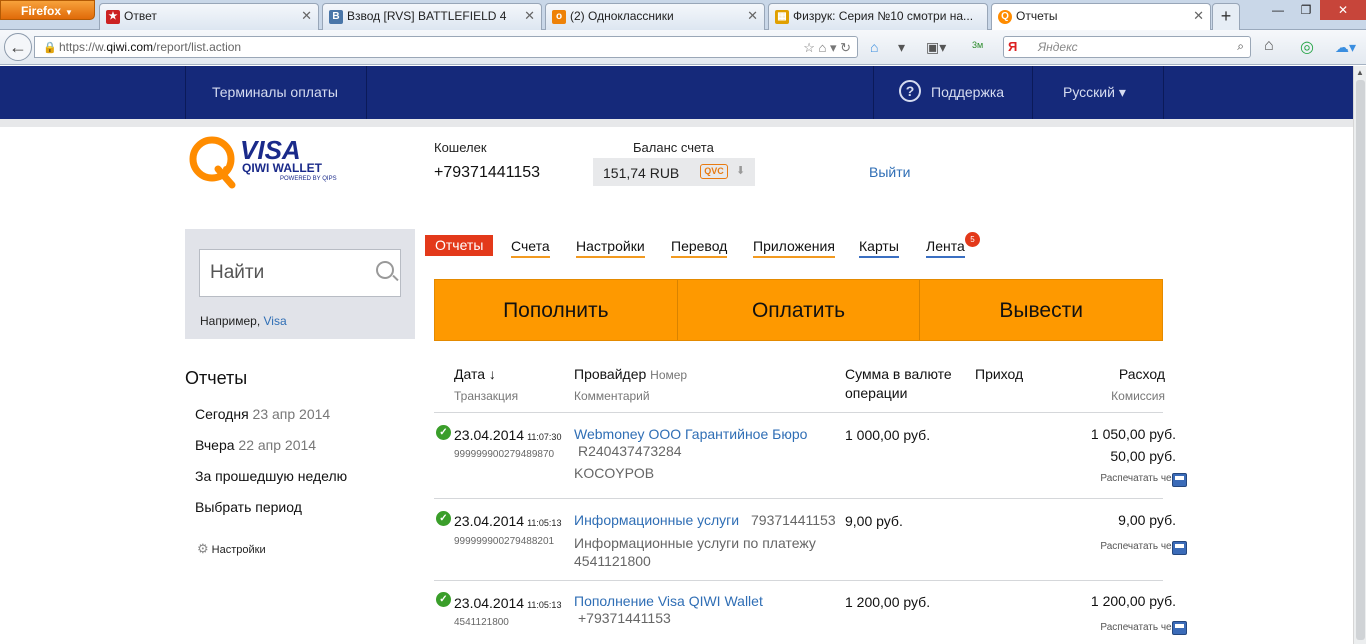 The width and height of the screenshot is (1366, 644). Describe the element at coordinates (827, 48) in the screenshot. I see `bookmark-star-icon: ☆ ⌂ ▾ ↻` at that location.